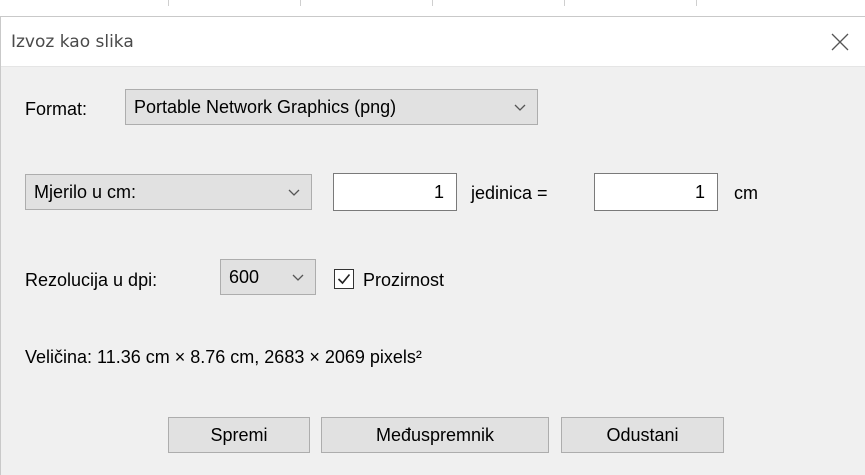  Describe the element at coordinates (656, 192) in the screenshot. I see `cm-input: 1` at that location.